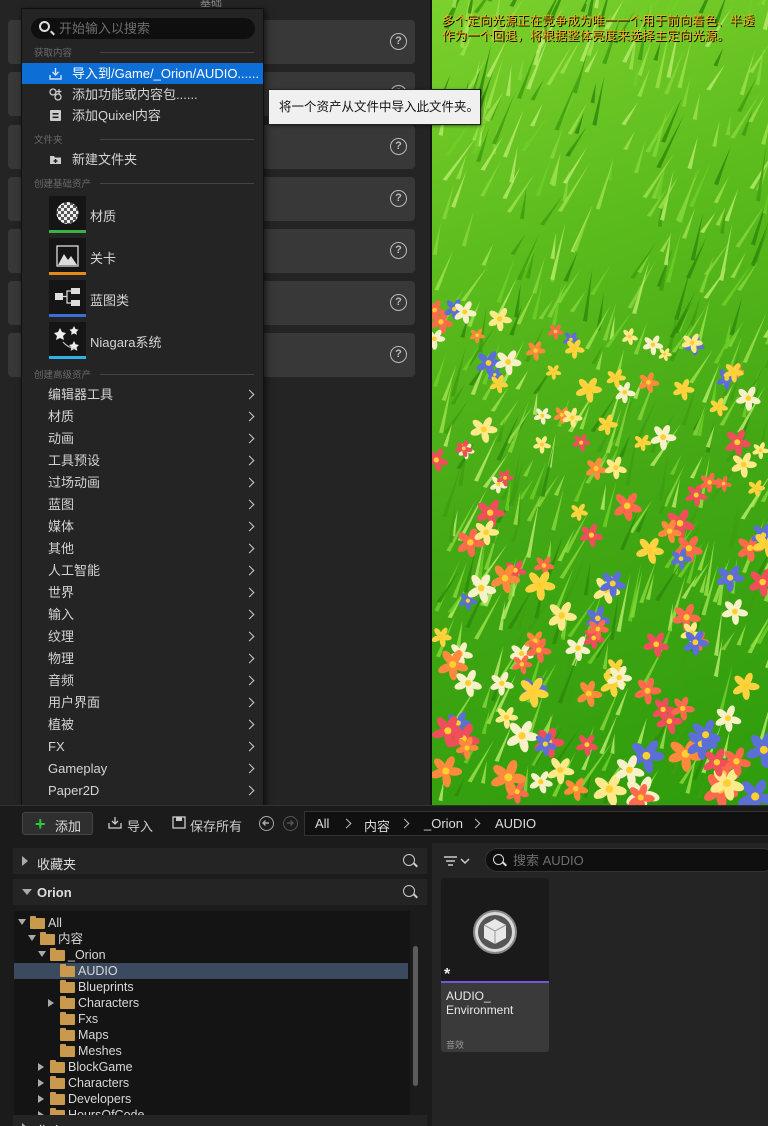 This screenshot has height=1126, width=768. I want to click on tree-folder-label: Blueprints, so click(106, 987).